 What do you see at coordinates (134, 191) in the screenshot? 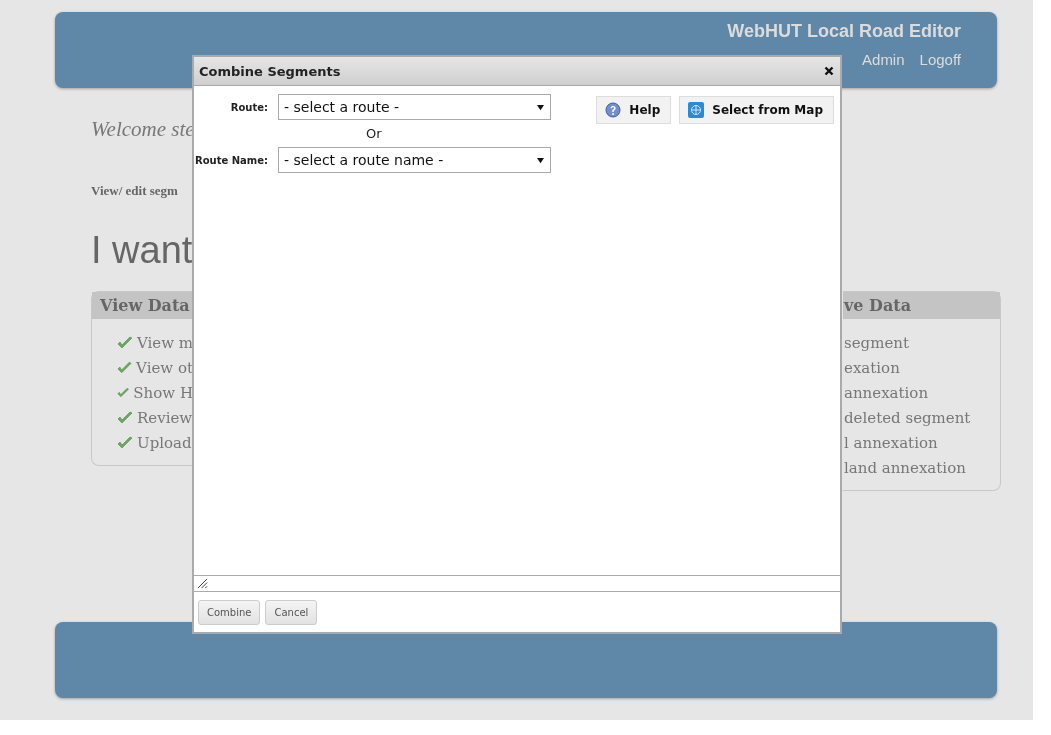
I see `edit-link: View/ edit segm` at bounding box center [134, 191].